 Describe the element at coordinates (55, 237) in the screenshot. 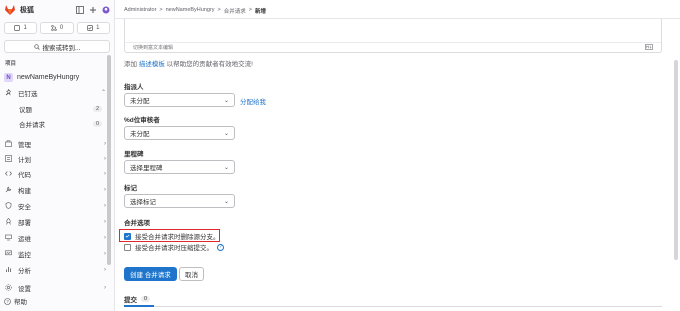

I see `sidebar-item-operate: 运维 ›` at that location.